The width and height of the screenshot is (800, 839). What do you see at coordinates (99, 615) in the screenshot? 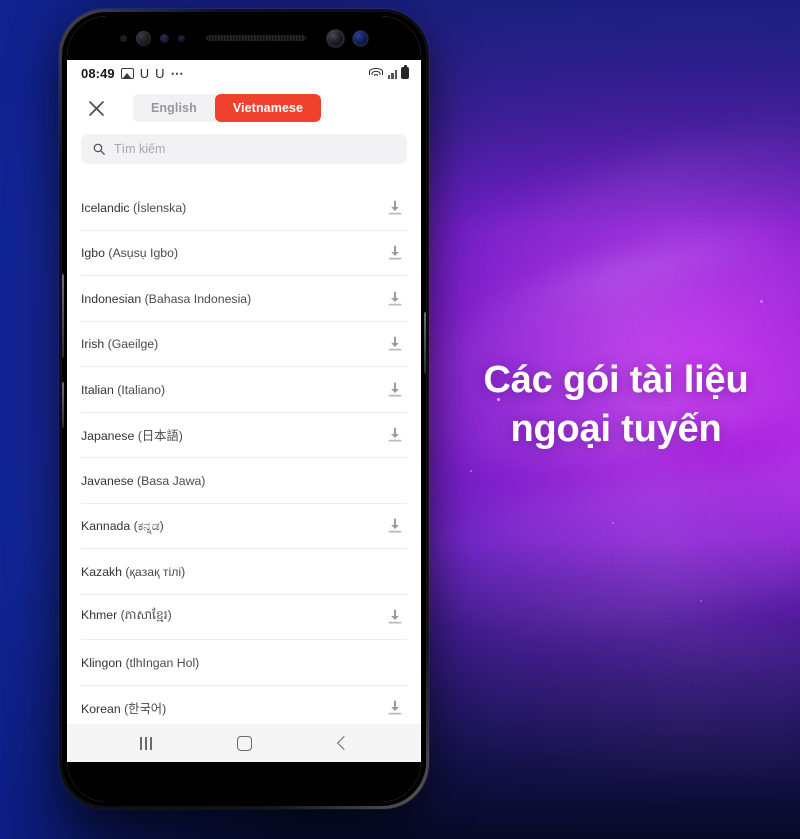
I see `language-name-english: Khmer` at bounding box center [99, 615].